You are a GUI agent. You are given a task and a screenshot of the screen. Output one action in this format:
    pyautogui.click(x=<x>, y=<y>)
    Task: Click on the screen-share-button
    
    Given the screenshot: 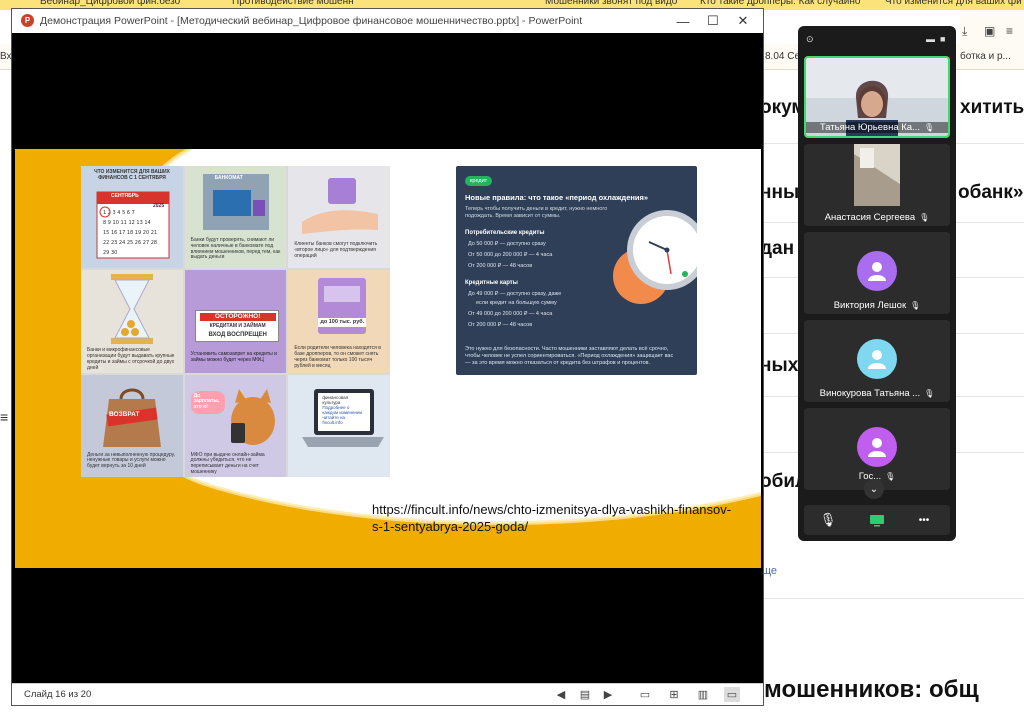 What is the action you would take?
    pyautogui.click(x=877, y=520)
    